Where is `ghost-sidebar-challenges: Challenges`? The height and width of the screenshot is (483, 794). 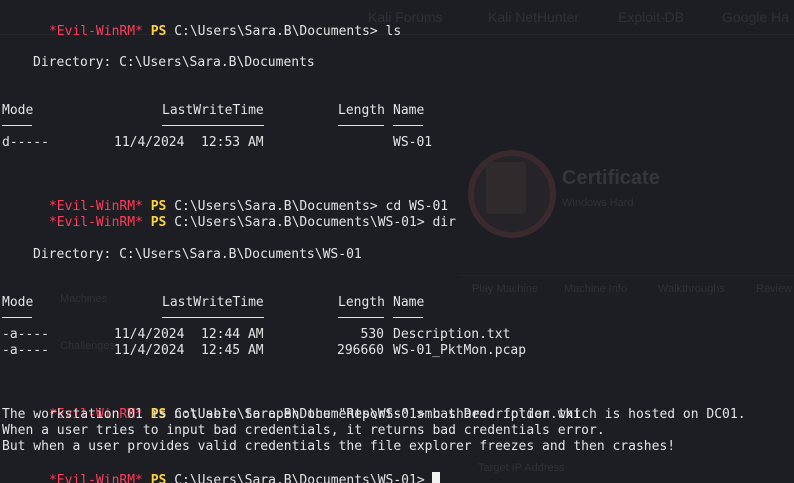
ghost-sidebar-challenges: Challenges is located at coordinates (88, 346).